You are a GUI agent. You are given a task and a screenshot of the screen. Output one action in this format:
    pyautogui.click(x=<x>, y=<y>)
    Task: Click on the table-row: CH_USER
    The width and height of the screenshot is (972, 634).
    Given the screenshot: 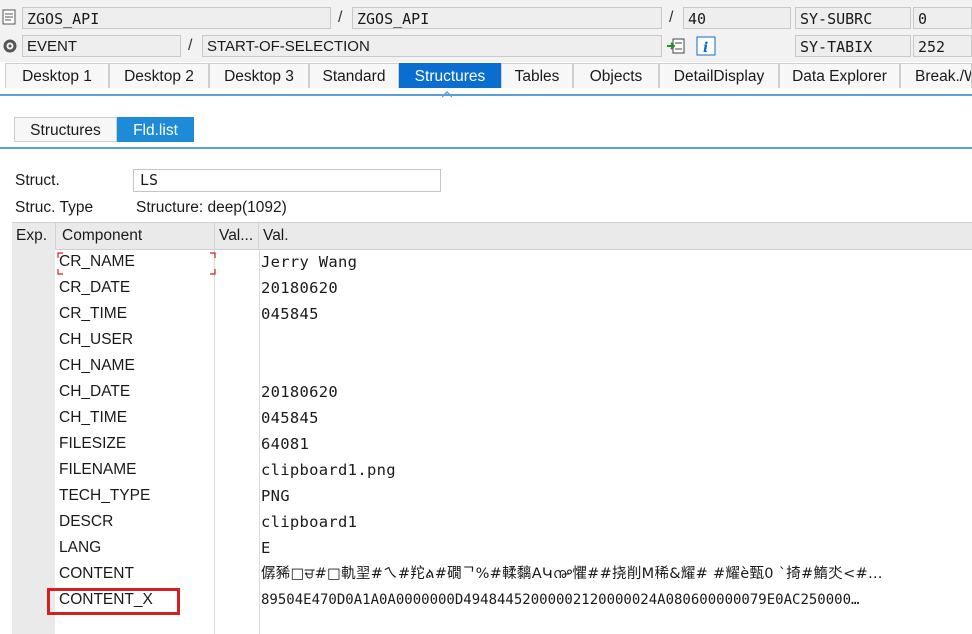 What is the action you would take?
    pyautogui.click(x=492, y=340)
    